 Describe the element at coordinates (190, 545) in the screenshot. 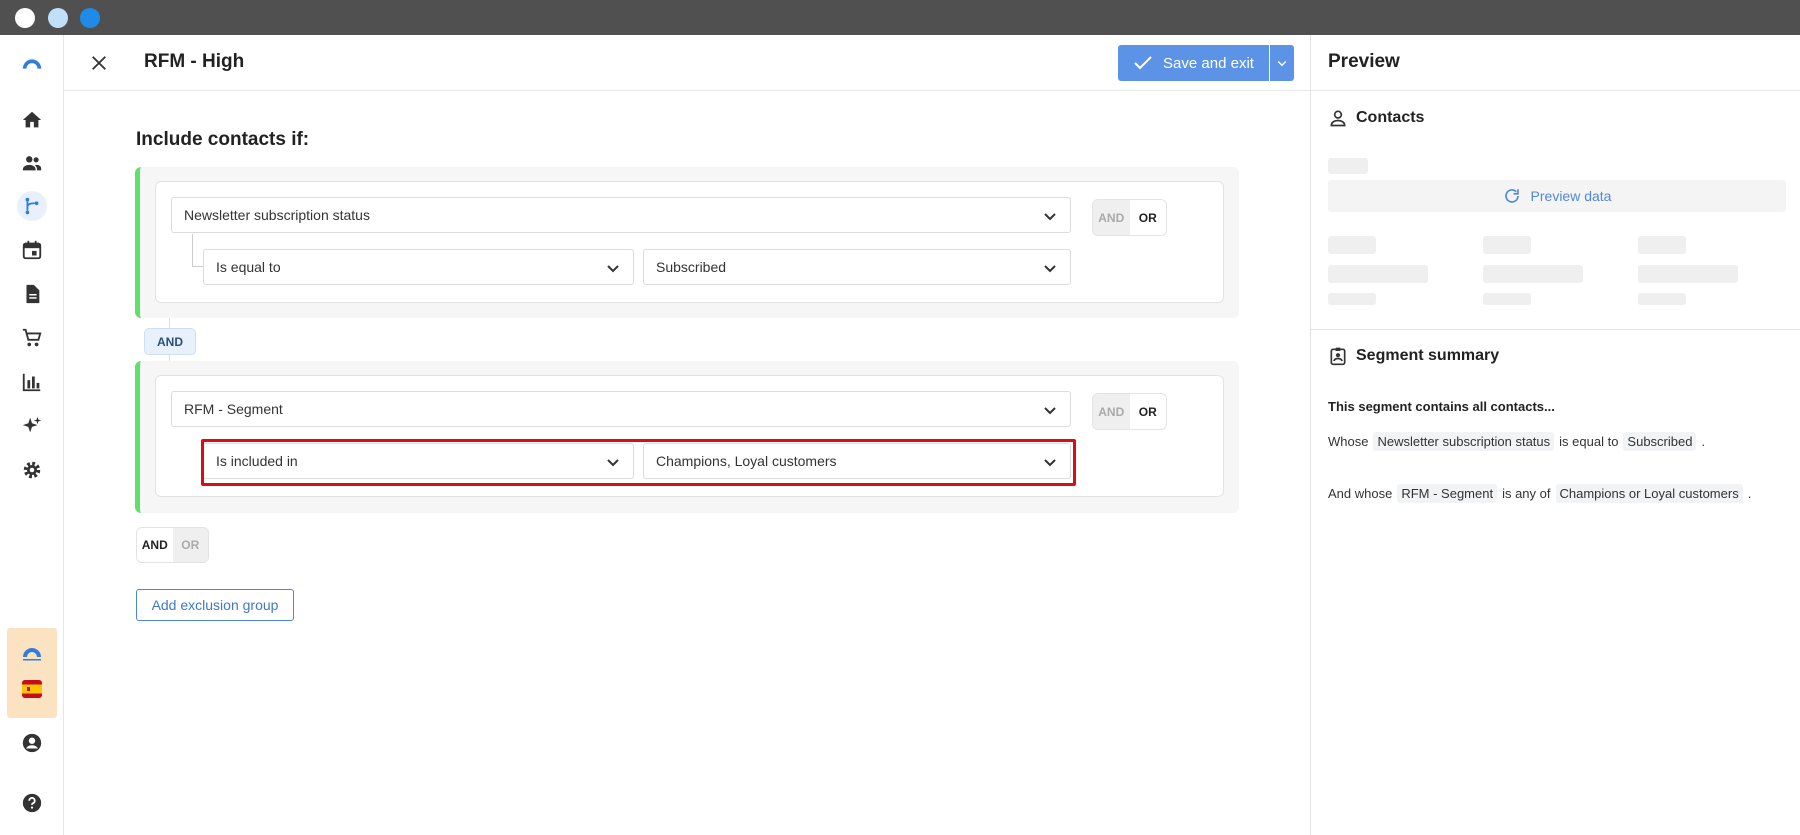

I see `group-or-option: OR` at that location.